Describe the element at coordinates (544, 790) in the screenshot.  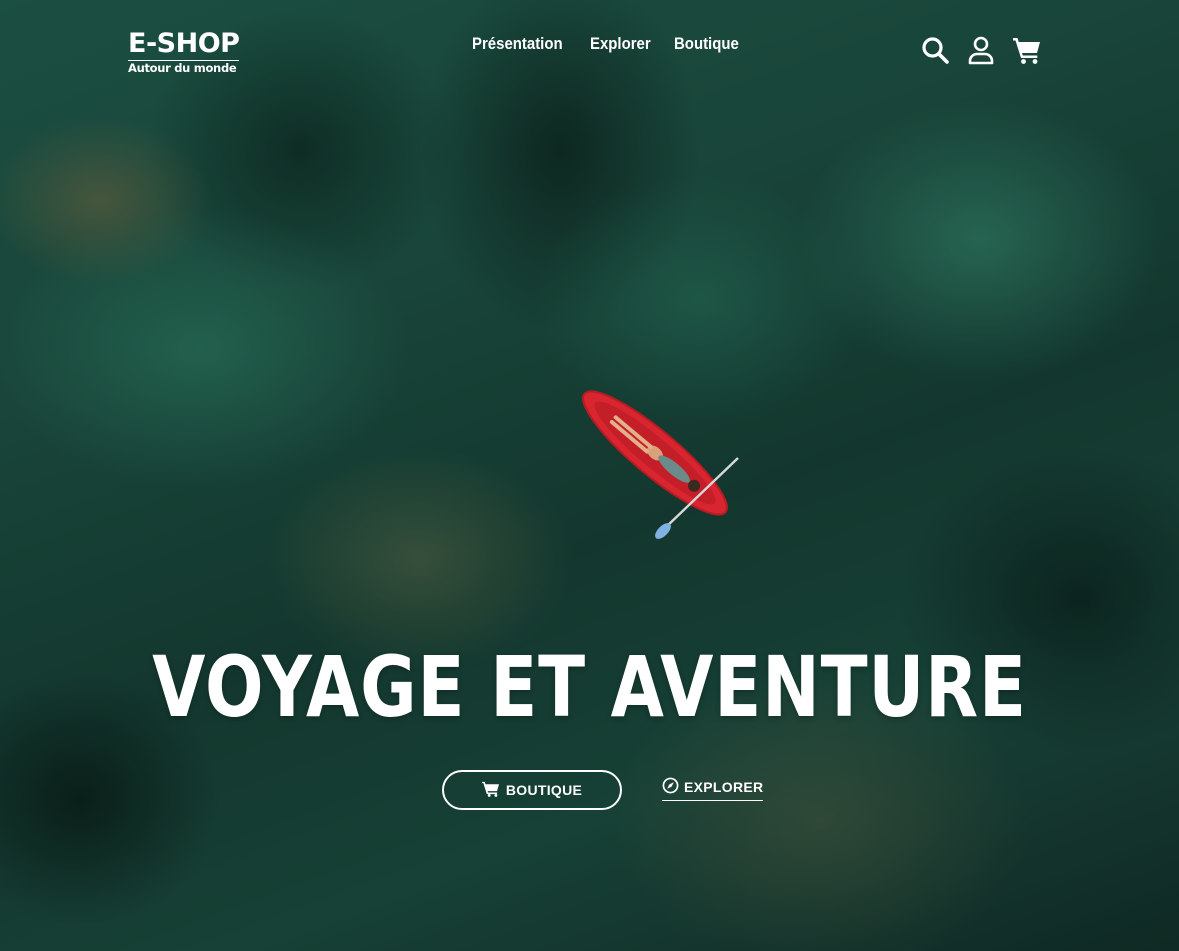
I see `boutique-button-label: BOUTIQUE` at that location.